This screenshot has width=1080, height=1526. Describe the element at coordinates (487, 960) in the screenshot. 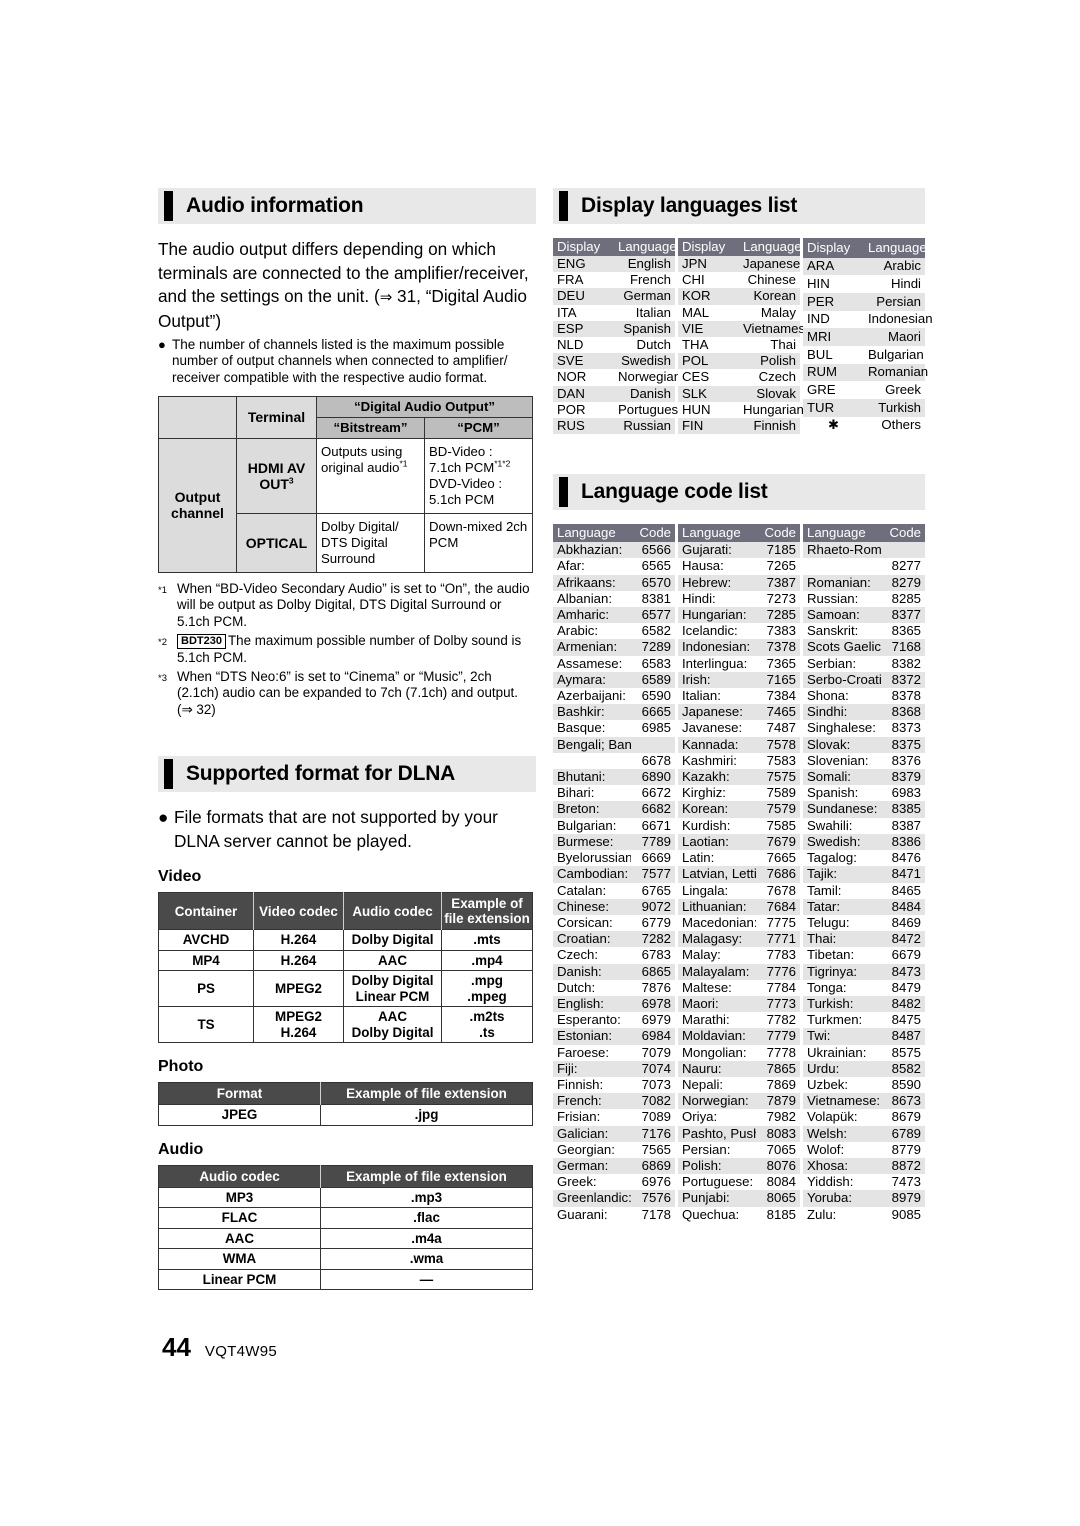

I see `cell-extension: .mp4` at that location.